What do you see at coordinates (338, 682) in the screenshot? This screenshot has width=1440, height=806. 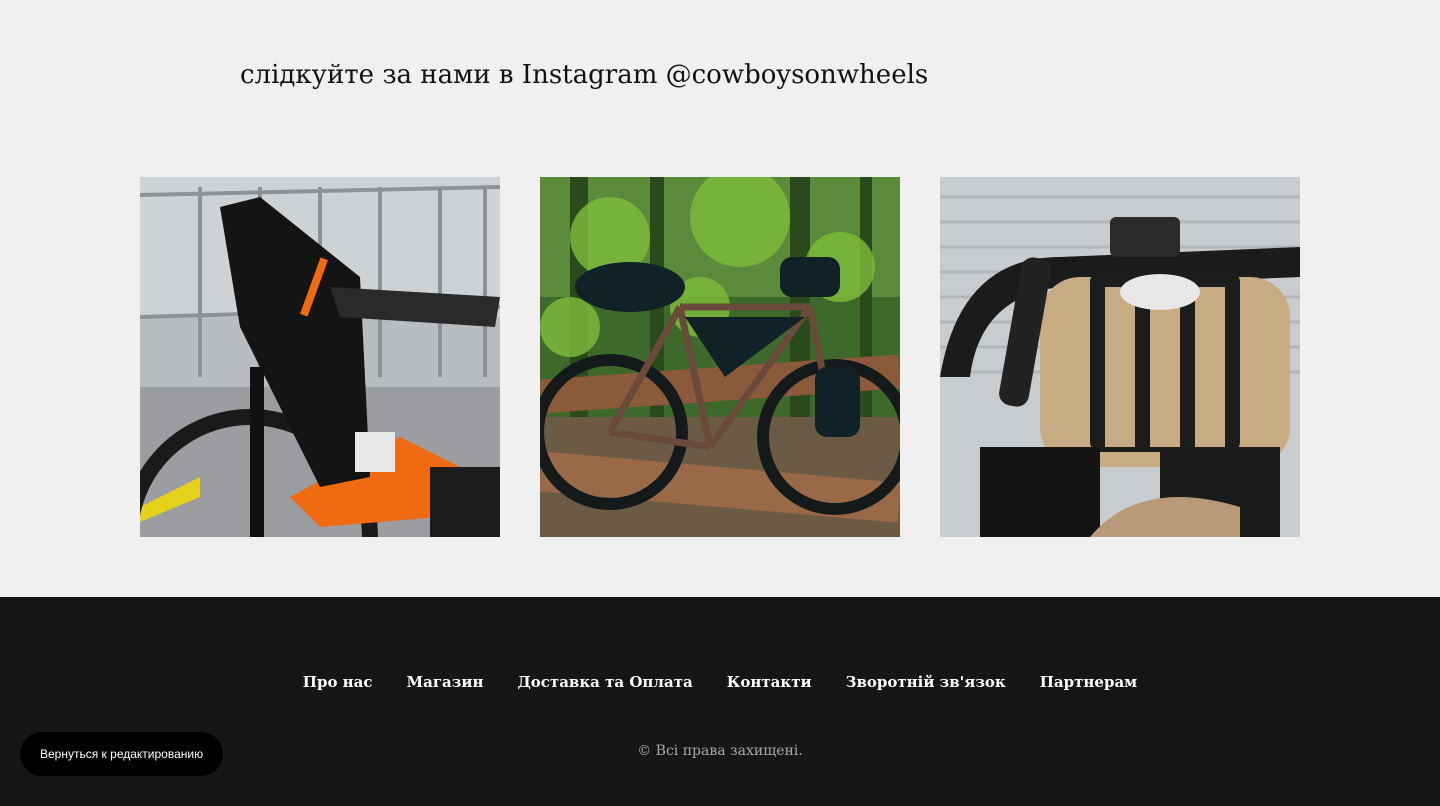 I see `footer-link-about: Про нас` at bounding box center [338, 682].